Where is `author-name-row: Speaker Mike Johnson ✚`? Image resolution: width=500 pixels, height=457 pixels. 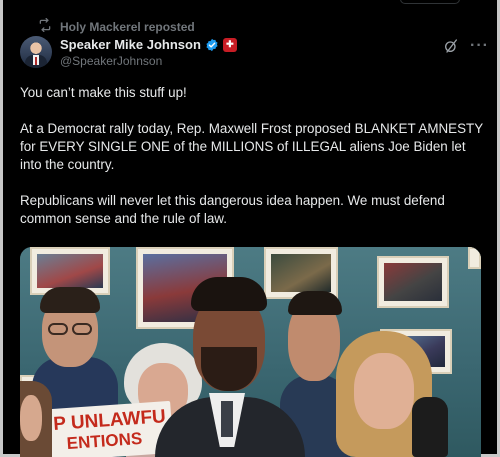
author-name-row: Speaker Mike Johnson ✚ is located at coordinates (148, 44).